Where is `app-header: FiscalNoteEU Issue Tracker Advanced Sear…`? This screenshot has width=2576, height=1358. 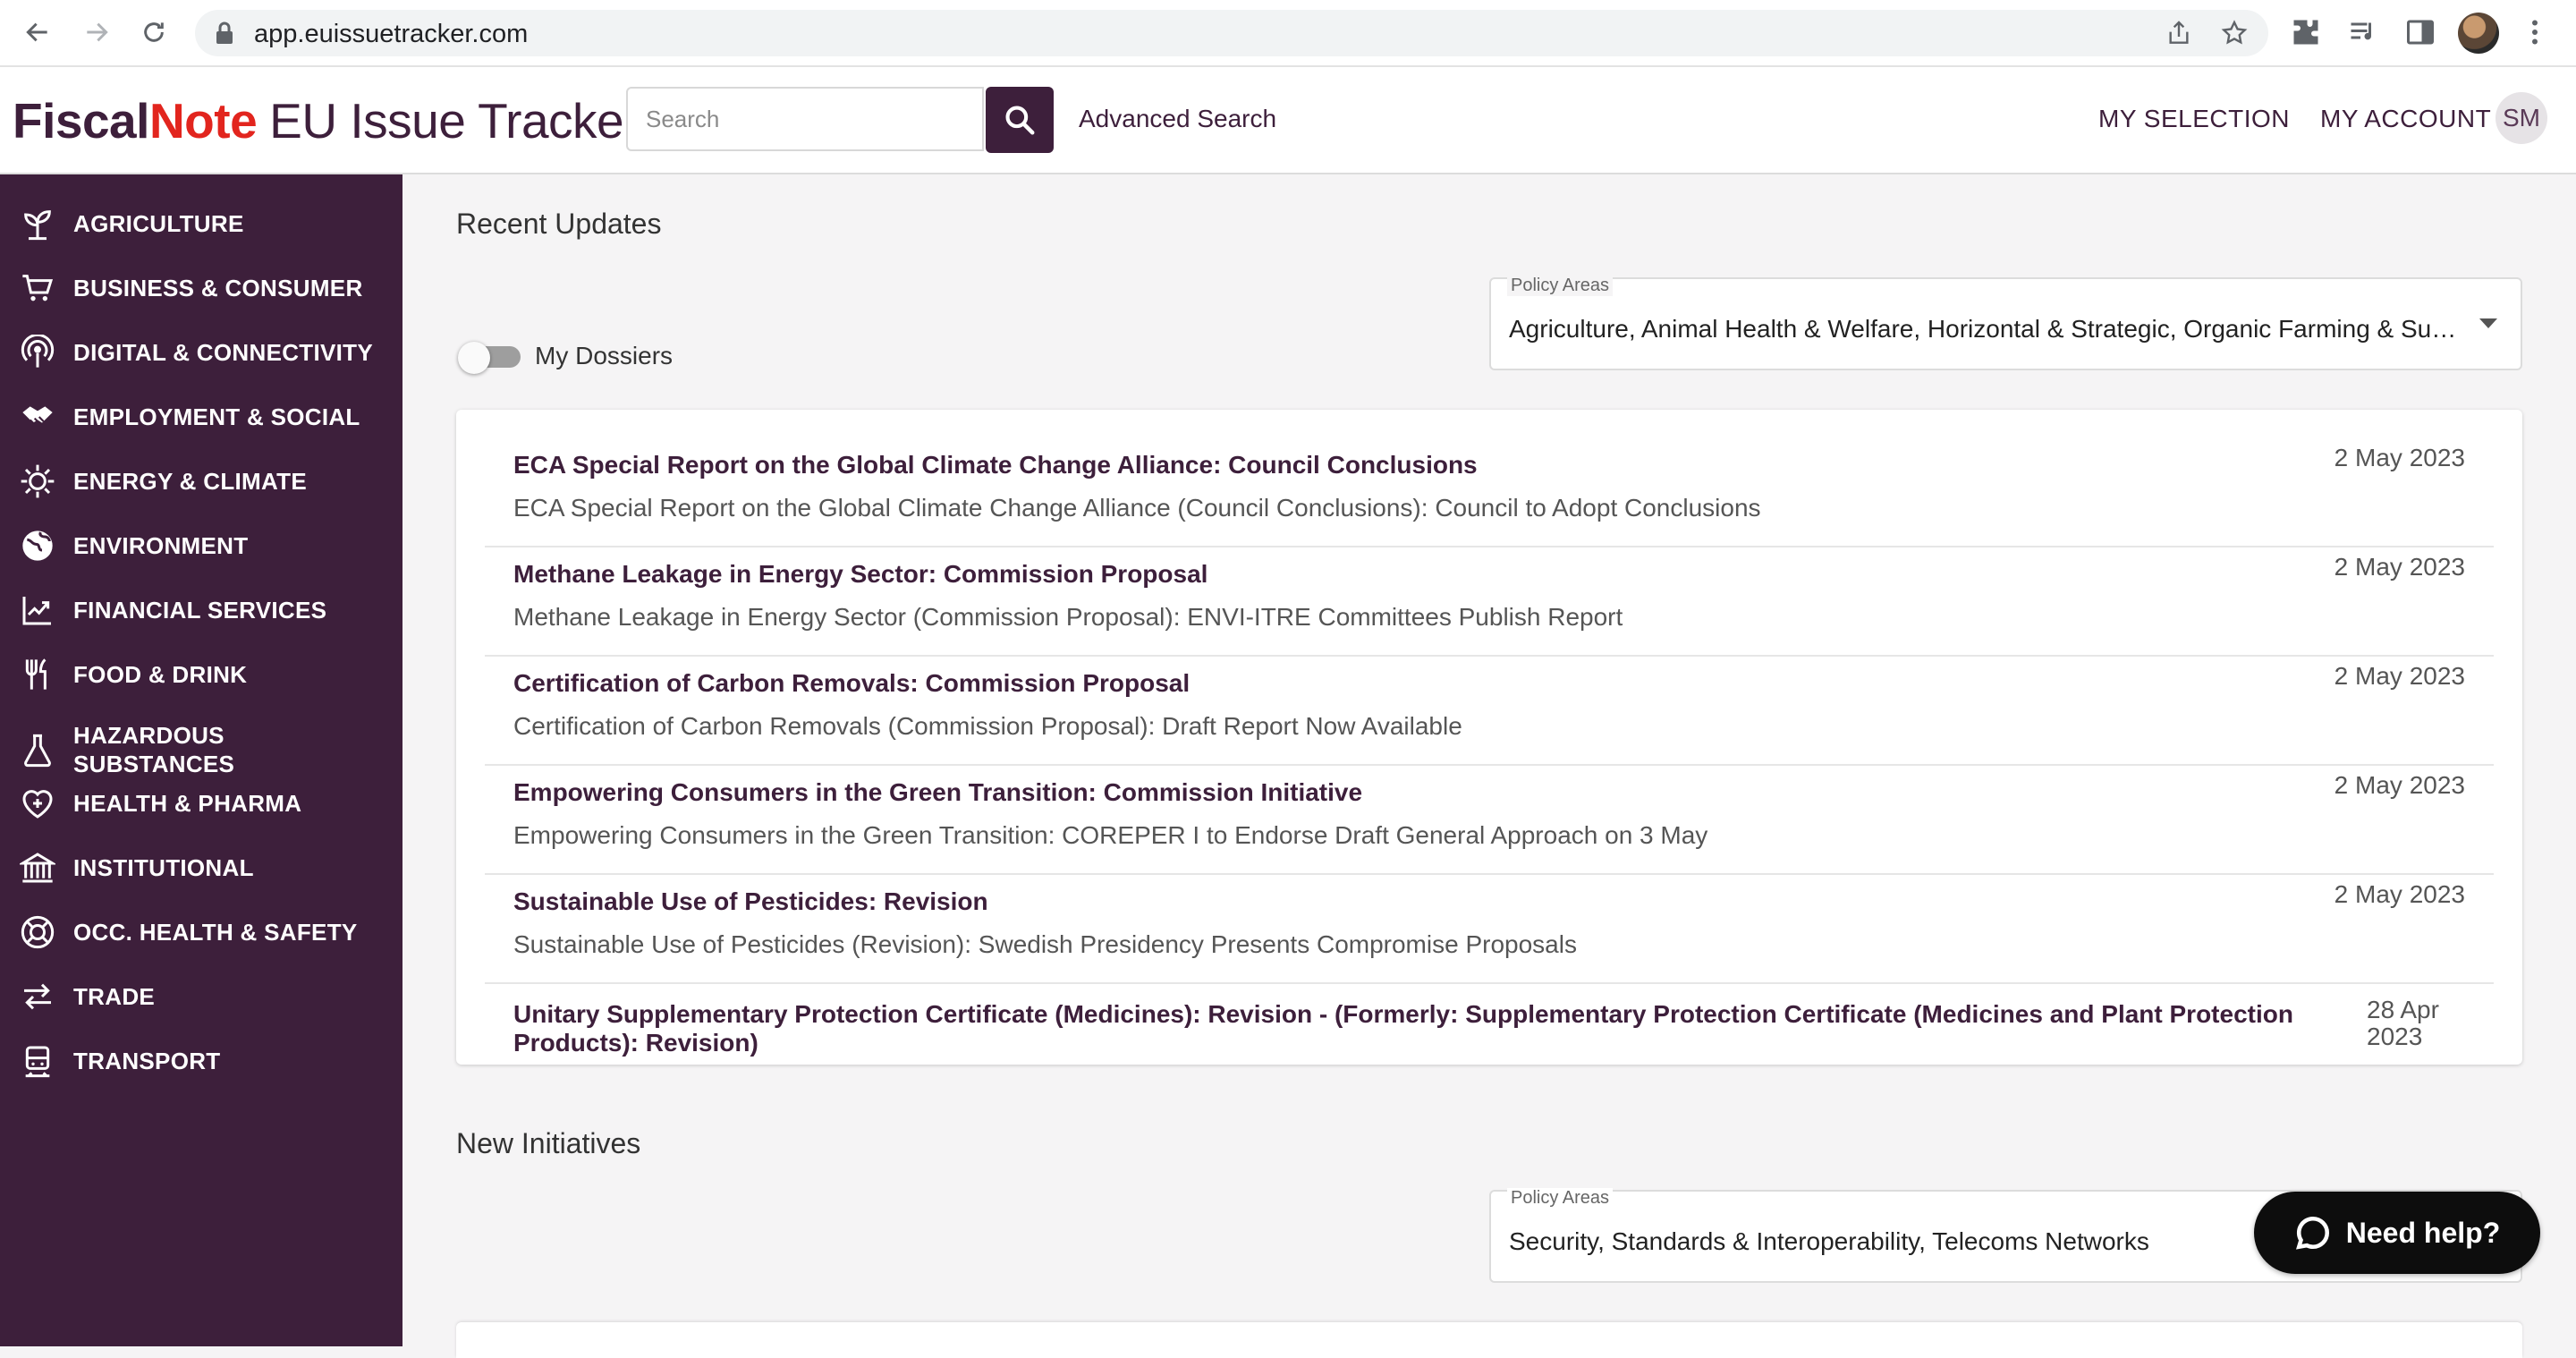 app-header: FiscalNoteEU Issue Tracker Advanced Sear… is located at coordinates (1288, 121).